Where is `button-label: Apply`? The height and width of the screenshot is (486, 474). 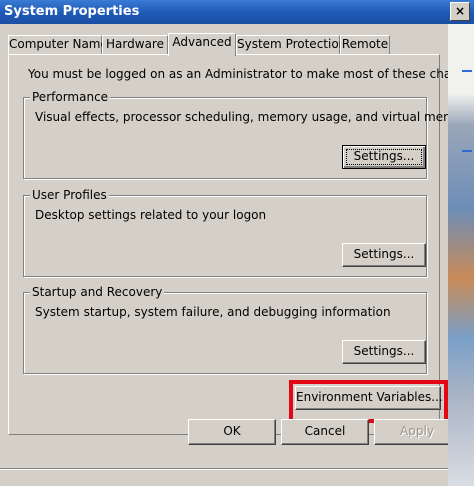
button-label: Apply is located at coordinates (417, 431).